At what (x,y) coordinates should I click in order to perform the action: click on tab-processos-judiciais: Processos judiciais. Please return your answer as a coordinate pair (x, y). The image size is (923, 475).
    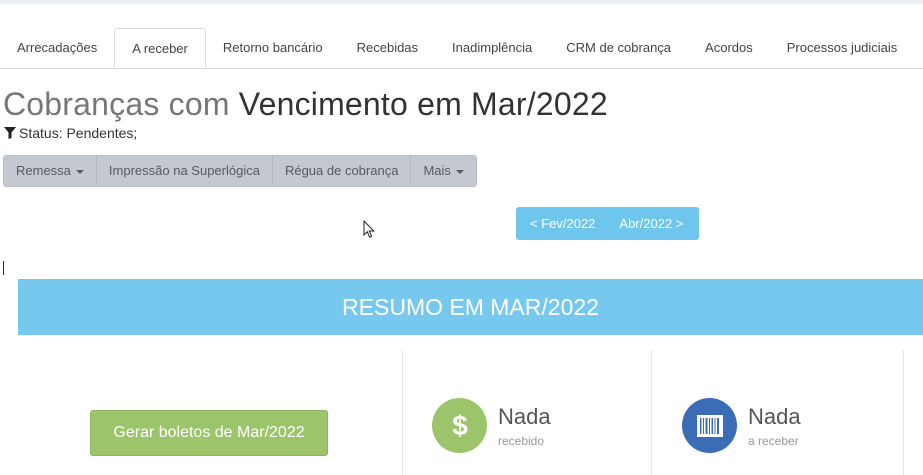
    Looking at the image, I should click on (842, 48).